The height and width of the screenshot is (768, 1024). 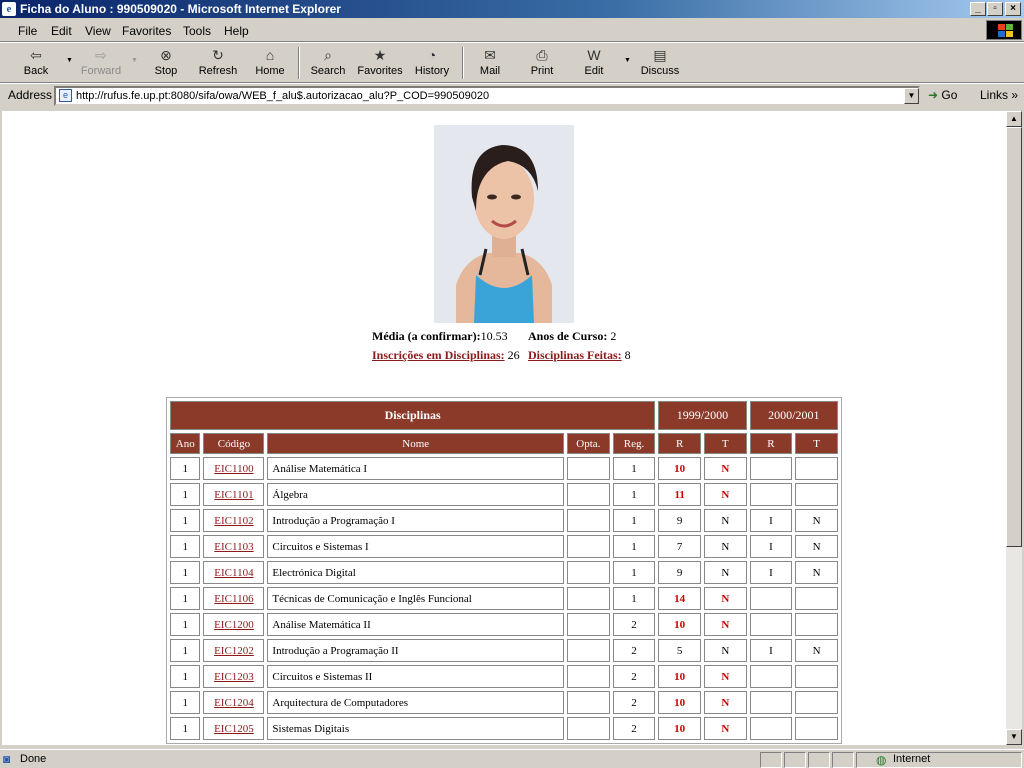 I want to click on inscricoes-link: Inscrições em Disciplinas:, so click(x=438, y=355).